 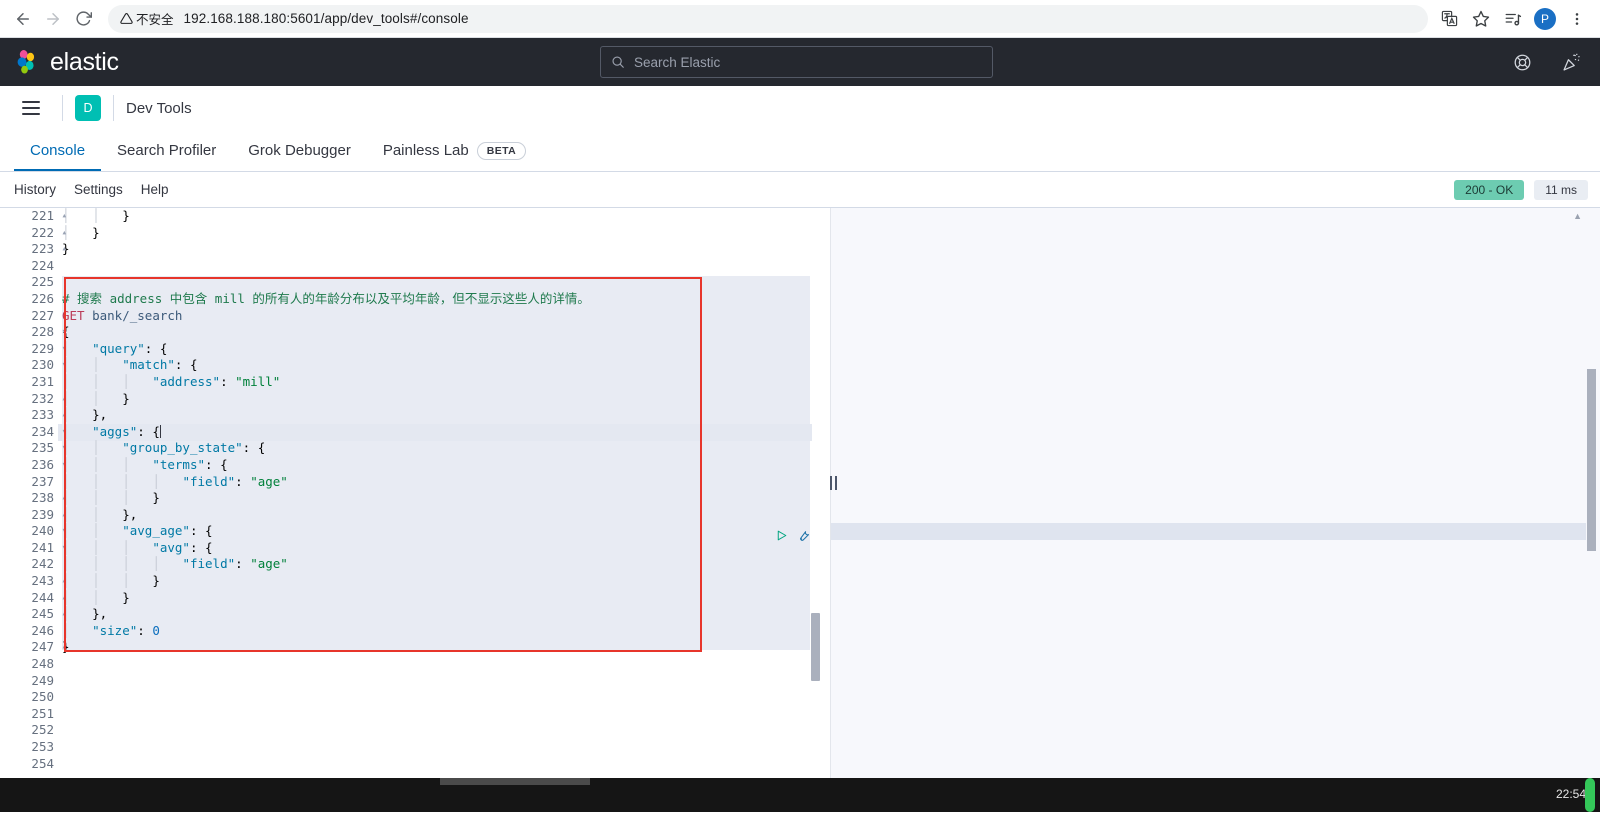 I want to click on line-number: 253, so click(x=42, y=746).